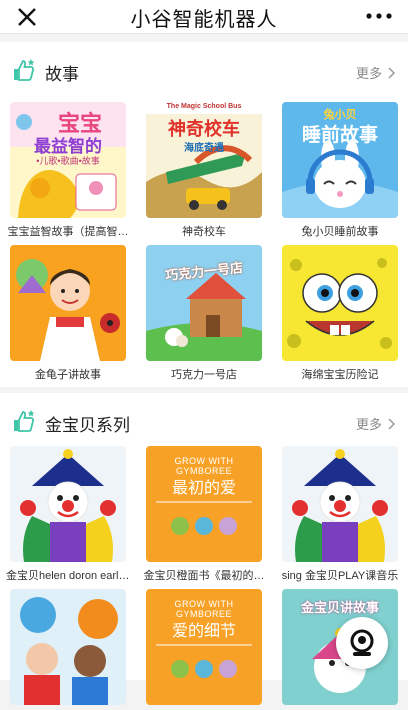 This screenshot has width=408, height=710. I want to click on section-title: 故事, so click(62, 74).